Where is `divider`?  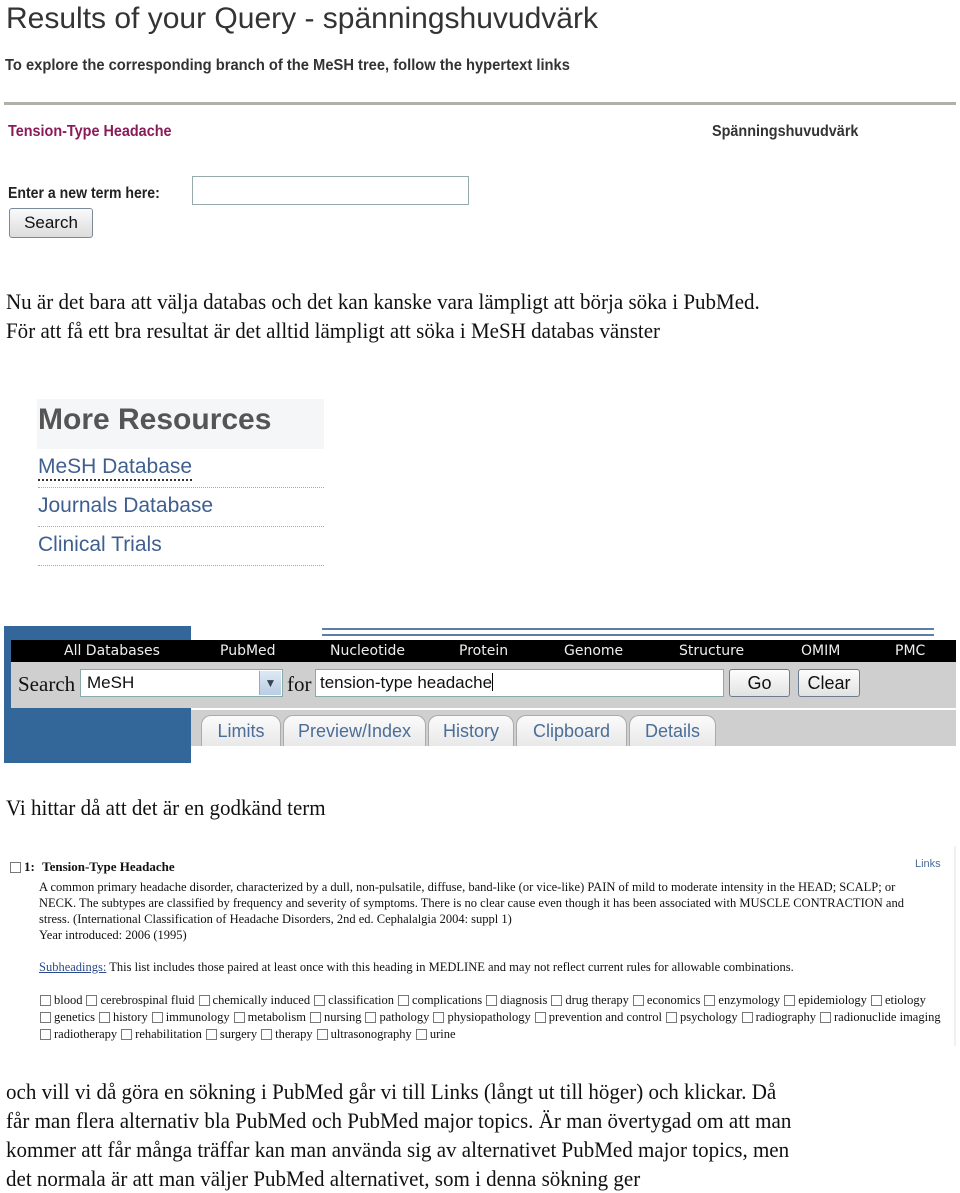
divider is located at coordinates (480, 103).